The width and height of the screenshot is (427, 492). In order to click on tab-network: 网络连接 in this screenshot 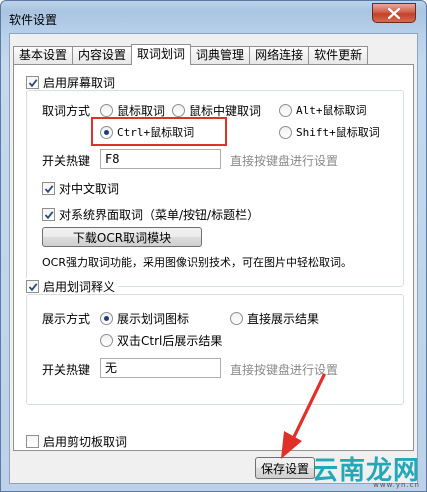, I will do `click(279, 55)`.